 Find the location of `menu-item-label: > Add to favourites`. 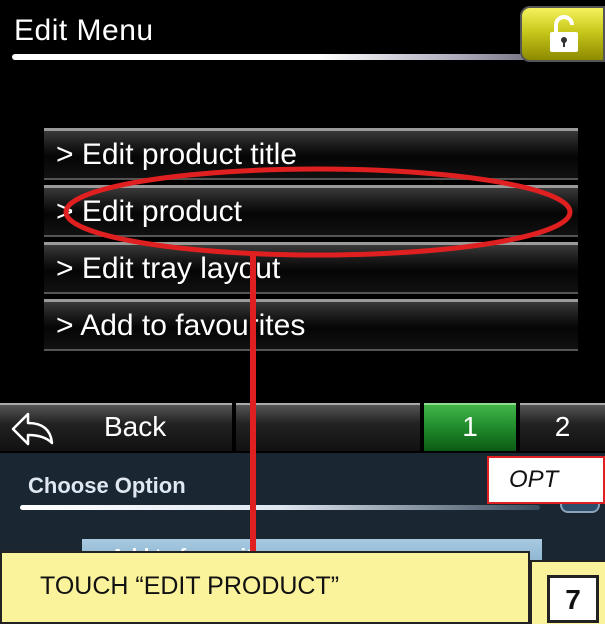

menu-item-label: > Add to favourites is located at coordinates (181, 325).